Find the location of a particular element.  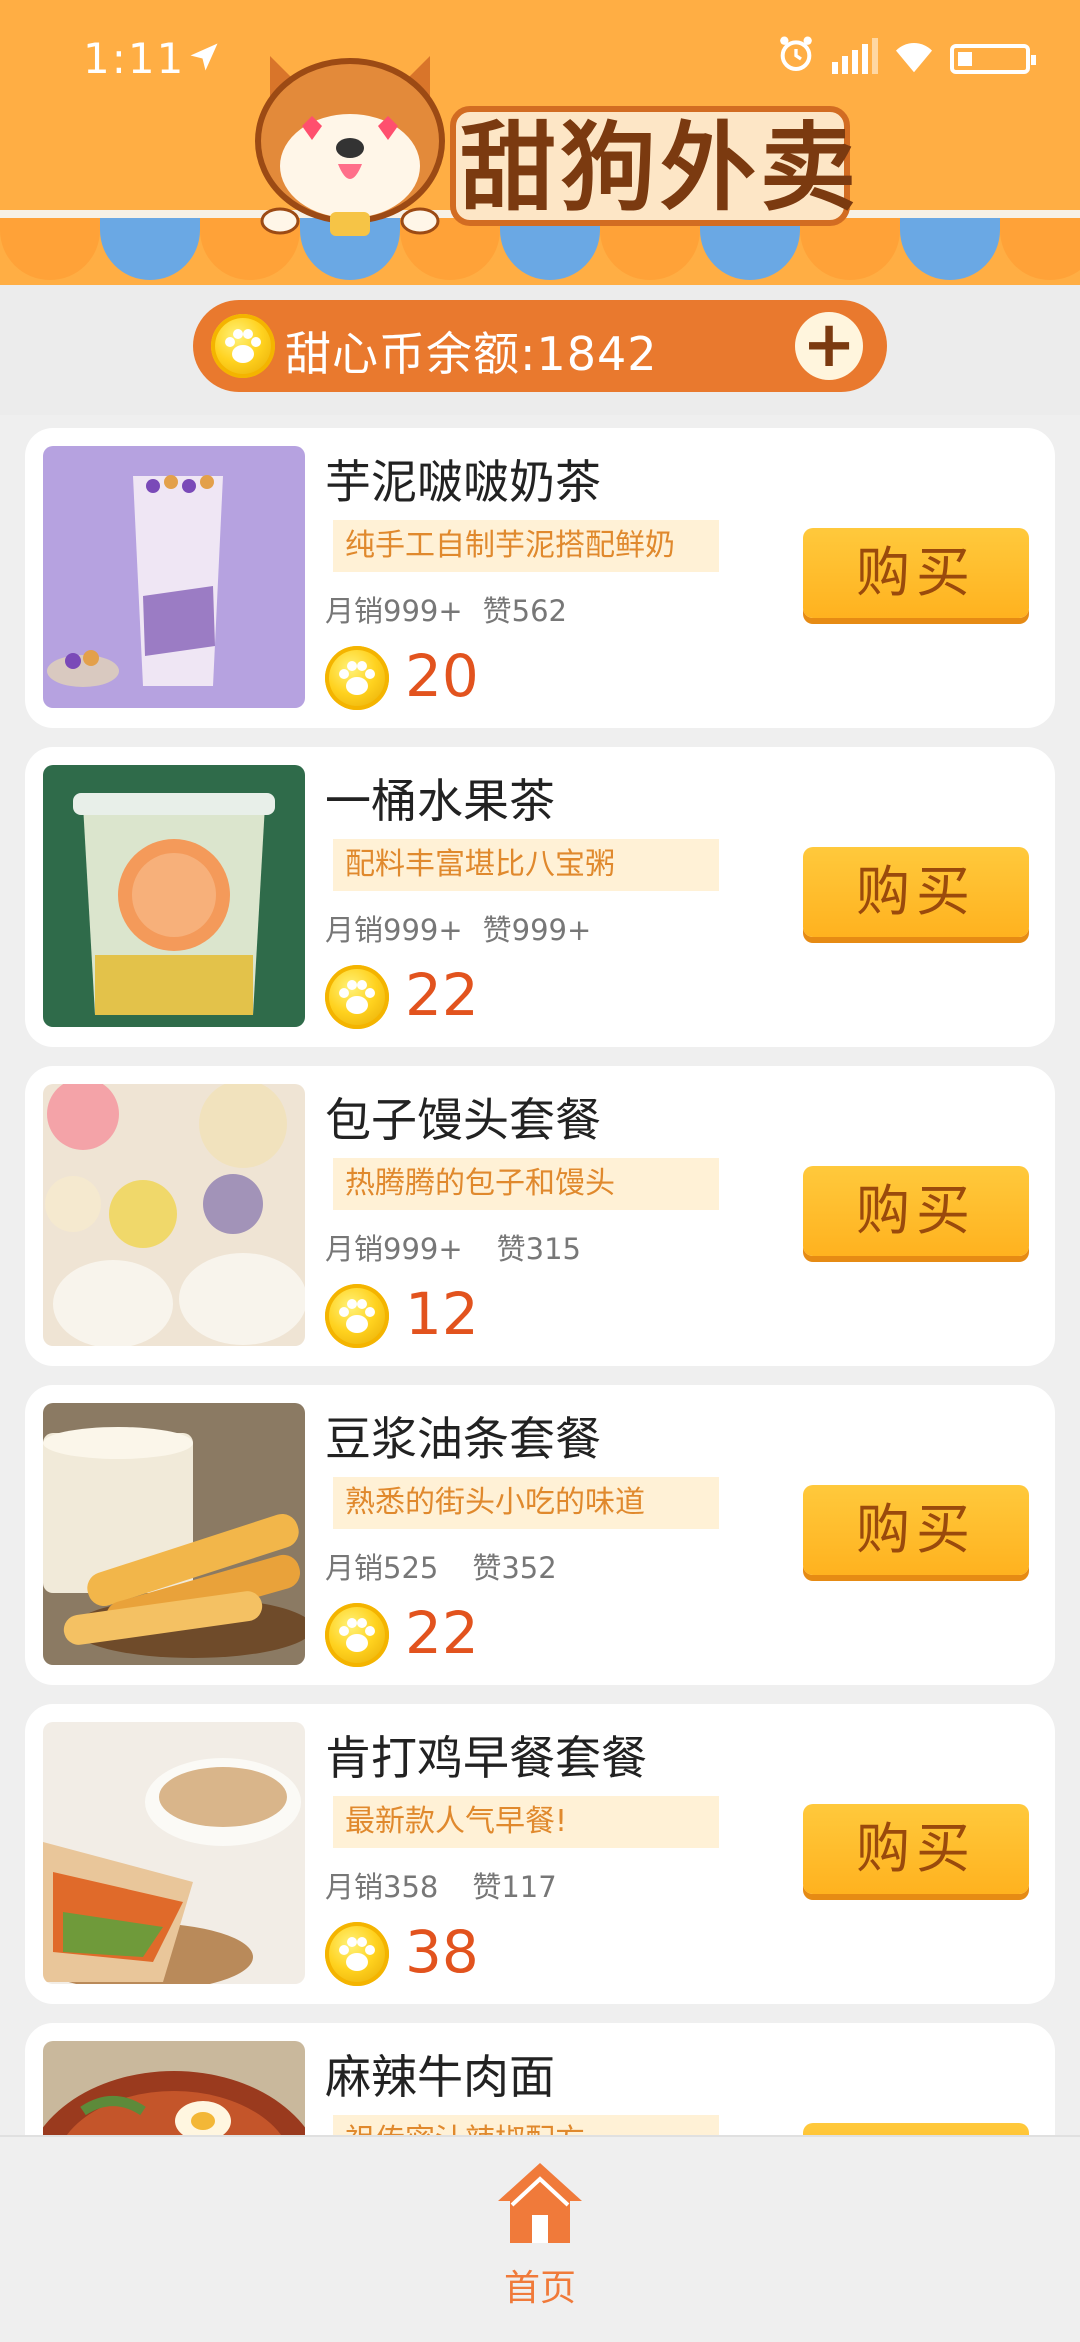

home-icon is located at coordinates (540, 2203).